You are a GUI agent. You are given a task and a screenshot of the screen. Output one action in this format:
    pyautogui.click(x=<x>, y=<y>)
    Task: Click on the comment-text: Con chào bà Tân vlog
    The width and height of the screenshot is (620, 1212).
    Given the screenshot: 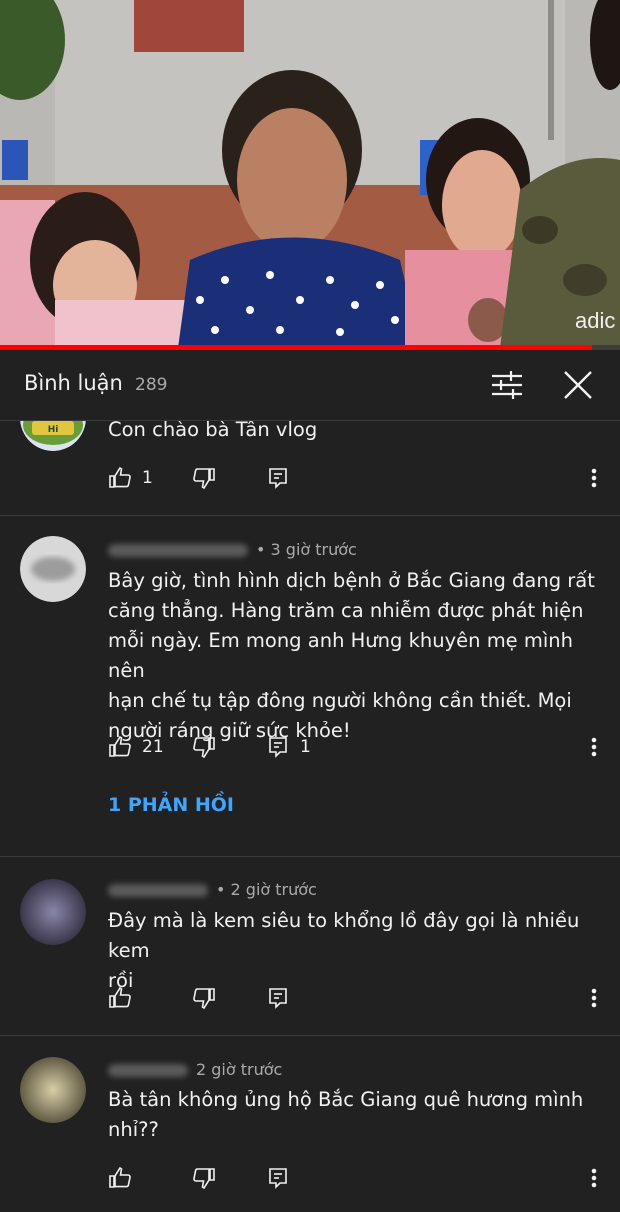 What is the action you would take?
    pyautogui.click(x=213, y=431)
    